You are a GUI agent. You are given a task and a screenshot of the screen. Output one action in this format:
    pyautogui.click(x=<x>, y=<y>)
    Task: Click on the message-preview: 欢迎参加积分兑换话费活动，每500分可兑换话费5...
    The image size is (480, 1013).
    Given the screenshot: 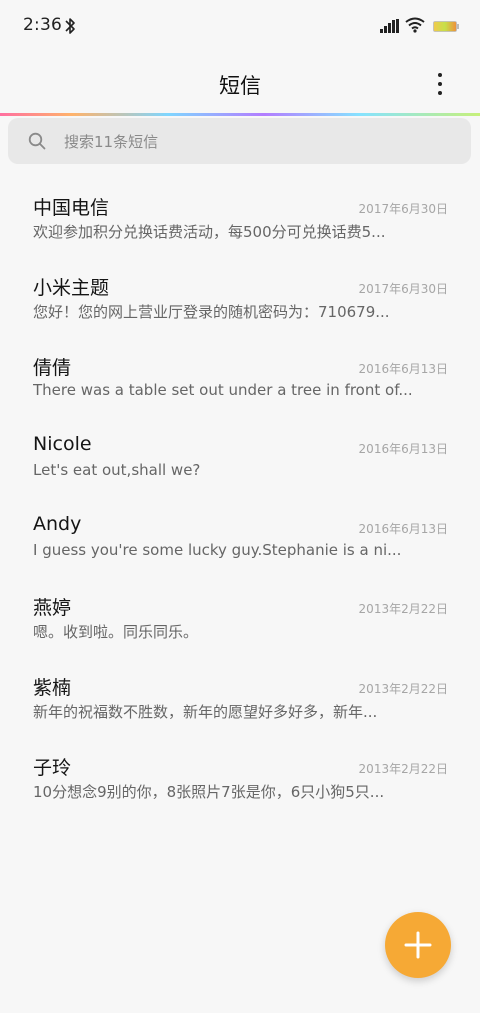 What is the action you would take?
    pyautogui.click(x=209, y=232)
    